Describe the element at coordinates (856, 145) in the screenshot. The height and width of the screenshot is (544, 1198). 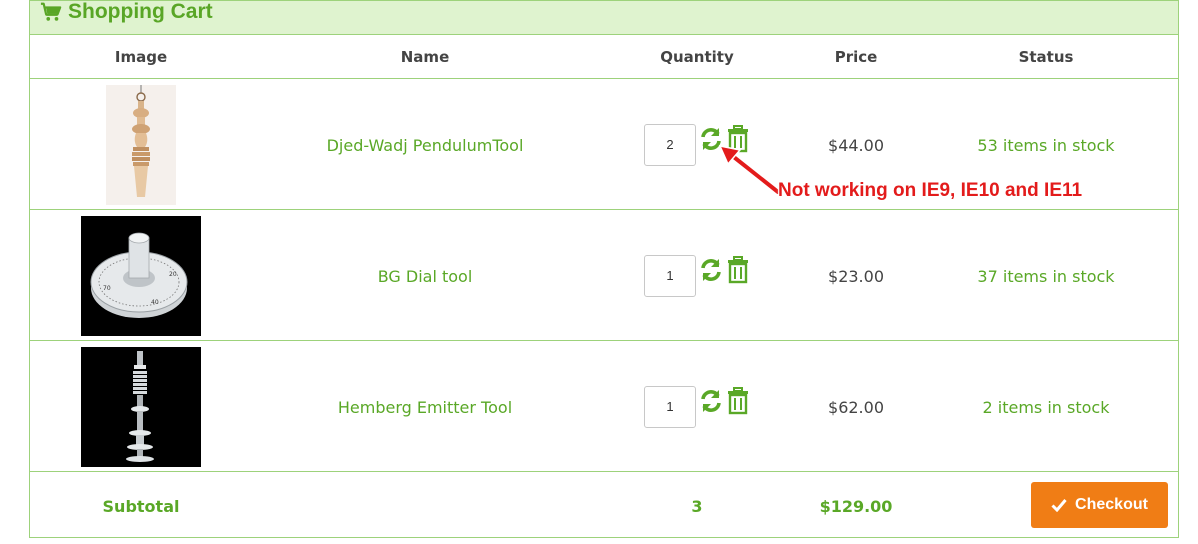
I see `item-price: $44.00` at that location.